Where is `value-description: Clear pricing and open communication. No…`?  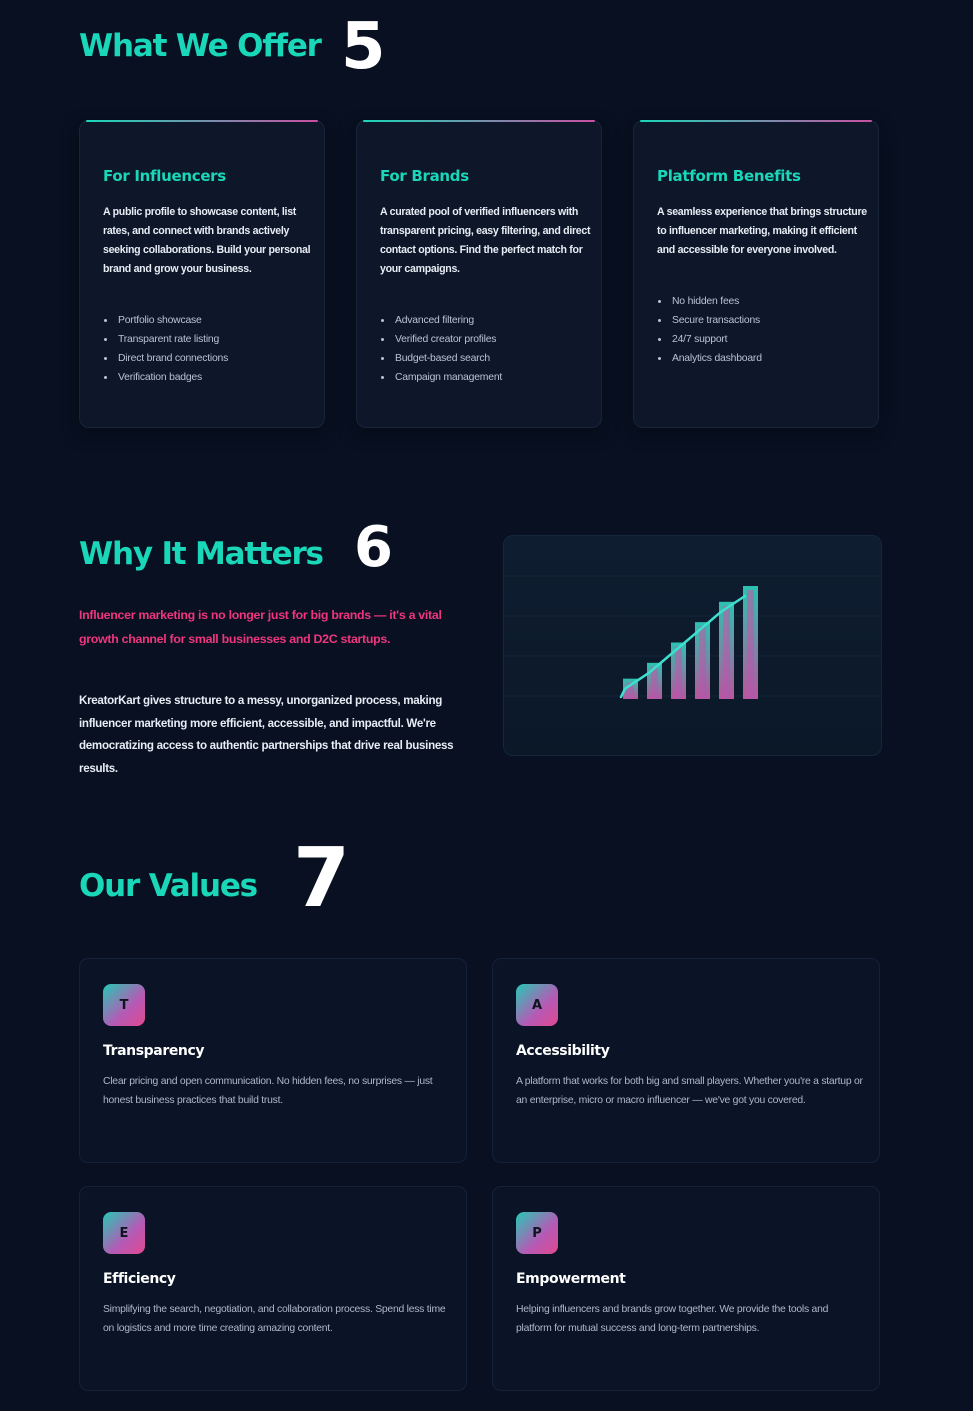 value-description: Clear pricing and open communication. No… is located at coordinates (268, 1091).